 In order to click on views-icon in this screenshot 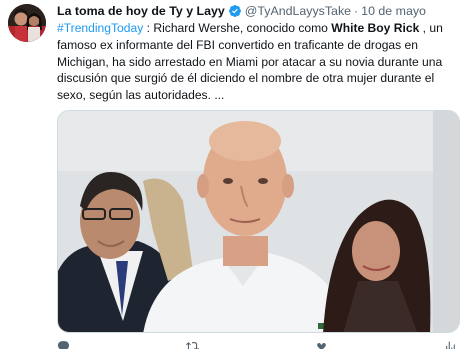, I will do `click(450, 345)`.